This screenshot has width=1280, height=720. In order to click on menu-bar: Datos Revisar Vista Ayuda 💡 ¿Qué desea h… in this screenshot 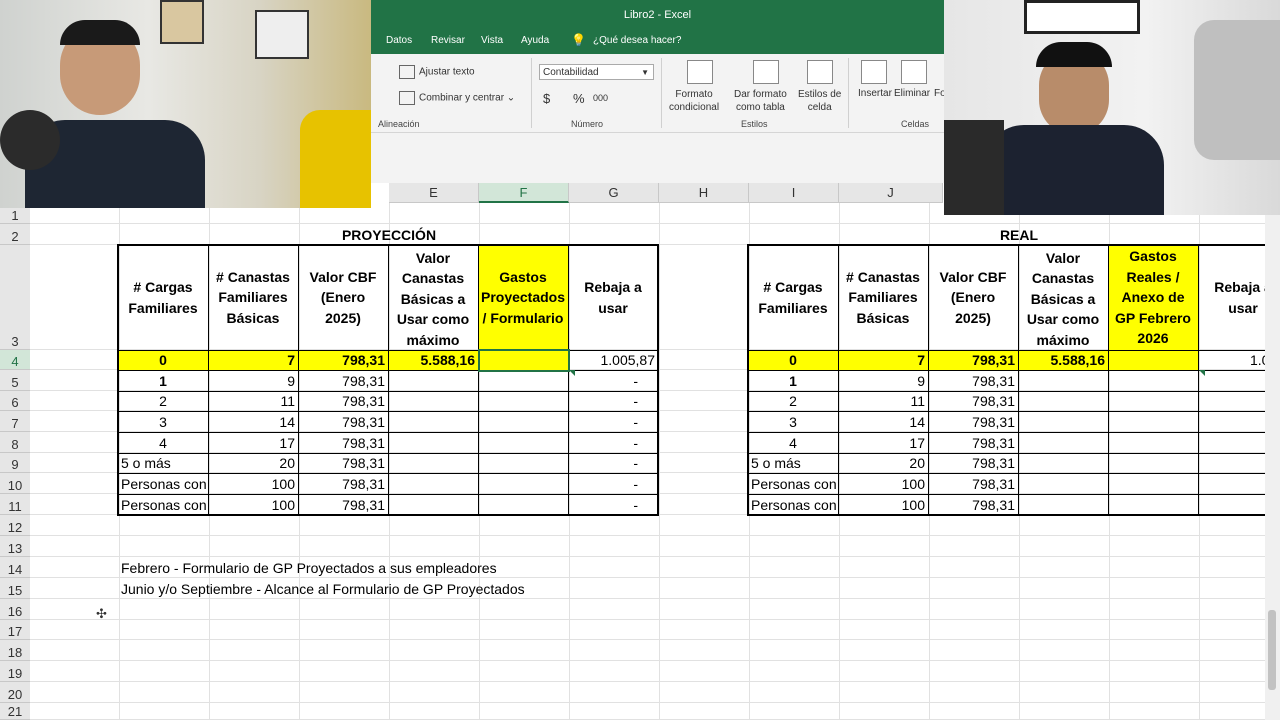, I will do `click(657, 42)`.